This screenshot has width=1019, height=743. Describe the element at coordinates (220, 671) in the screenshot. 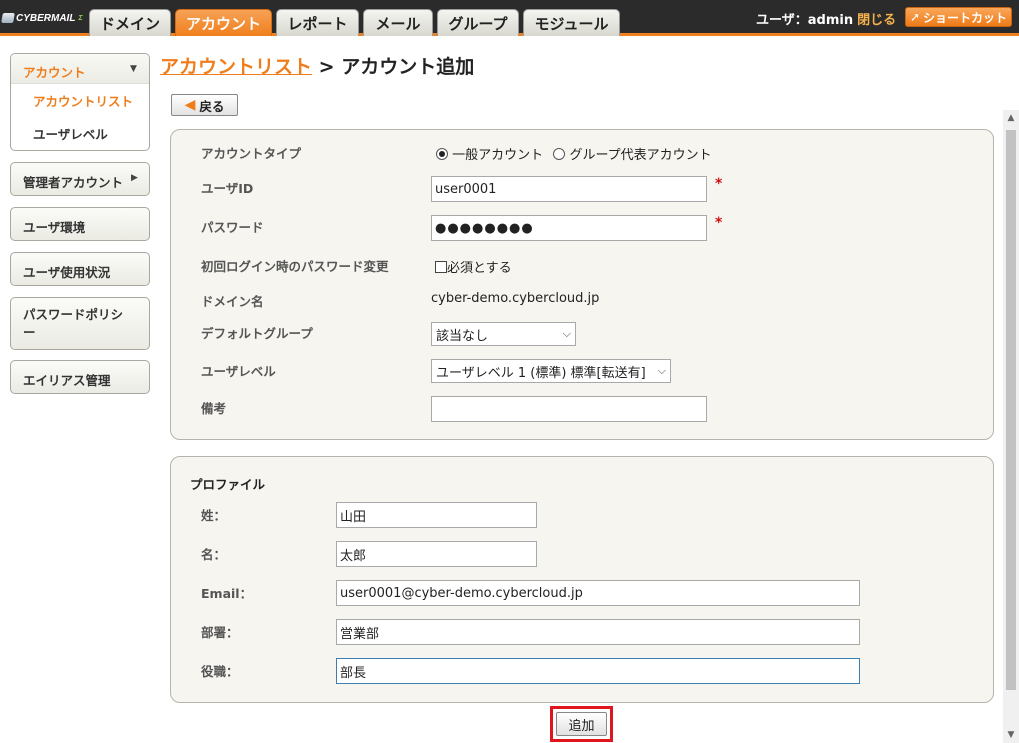

I see `position-label: 役職：` at that location.